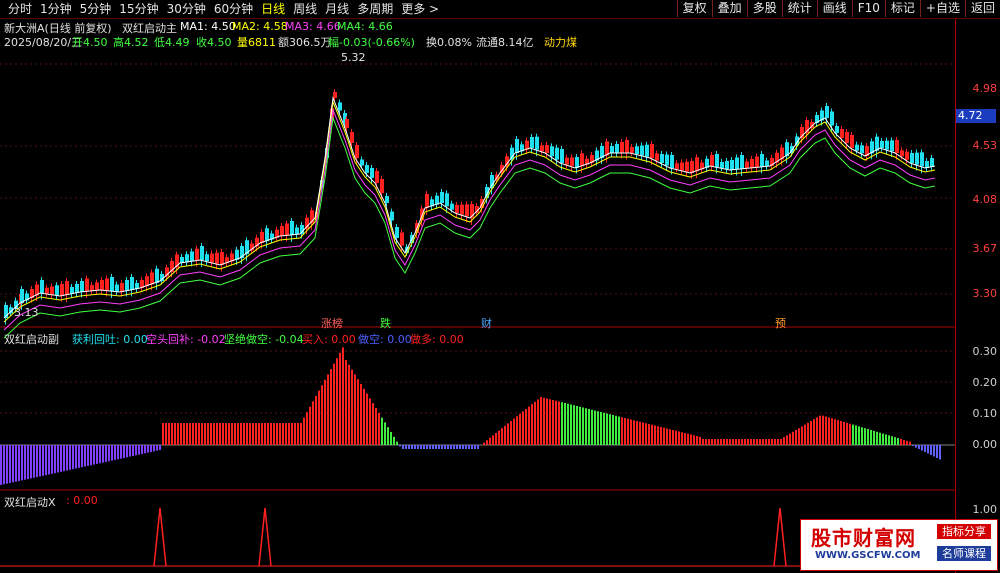  What do you see at coordinates (208, 26) in the screenshot?
I see `ma1-value: MA1: 4.50` at bounding box center [208, 26].